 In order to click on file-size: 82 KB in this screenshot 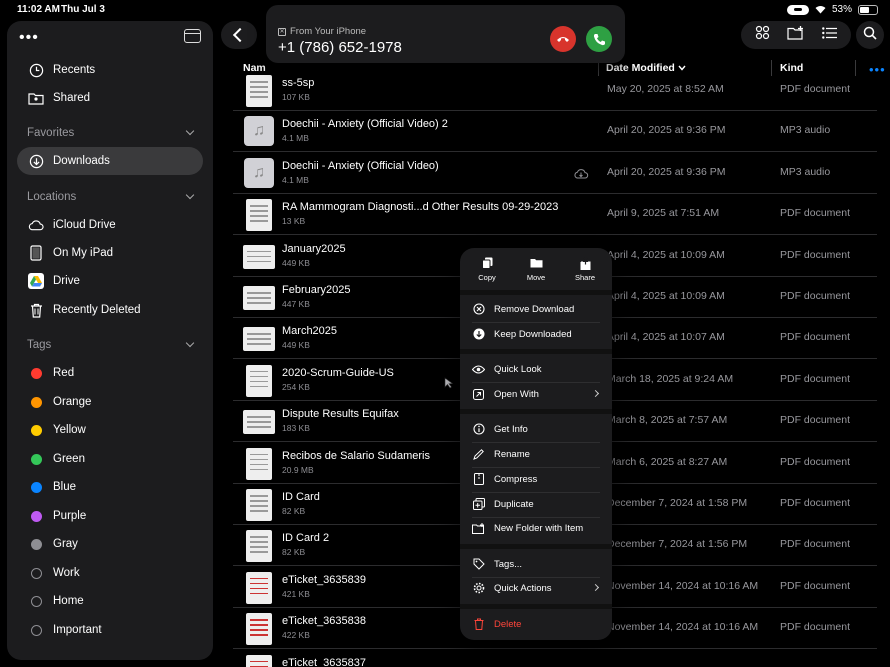, I will do `click(294, 511)`.